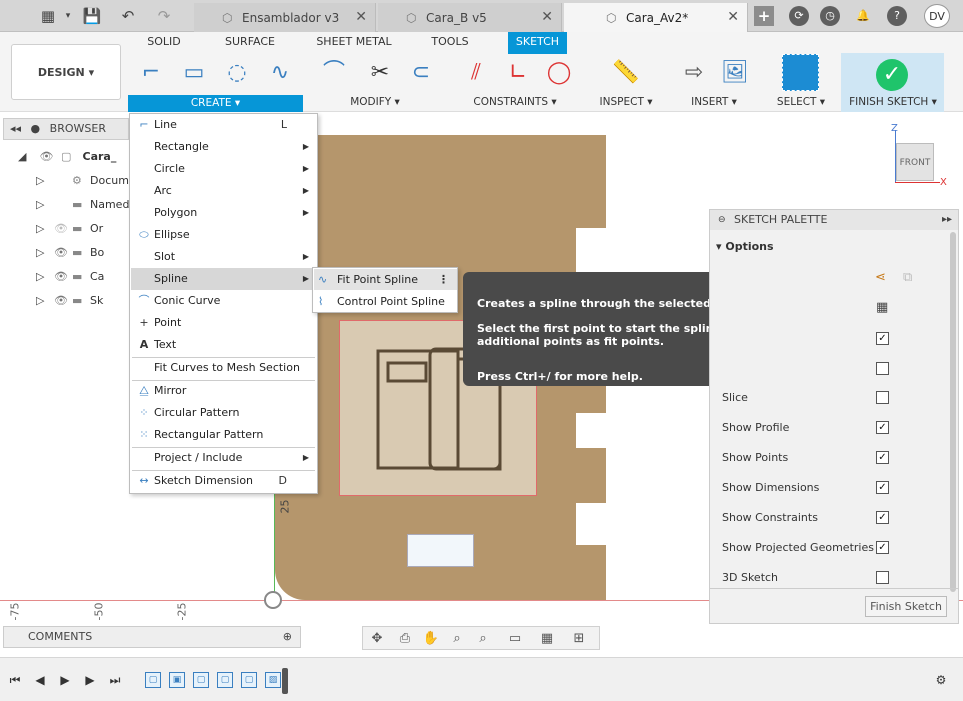  I want to click on insert-image-icon: 🖼, so click(735, 73).